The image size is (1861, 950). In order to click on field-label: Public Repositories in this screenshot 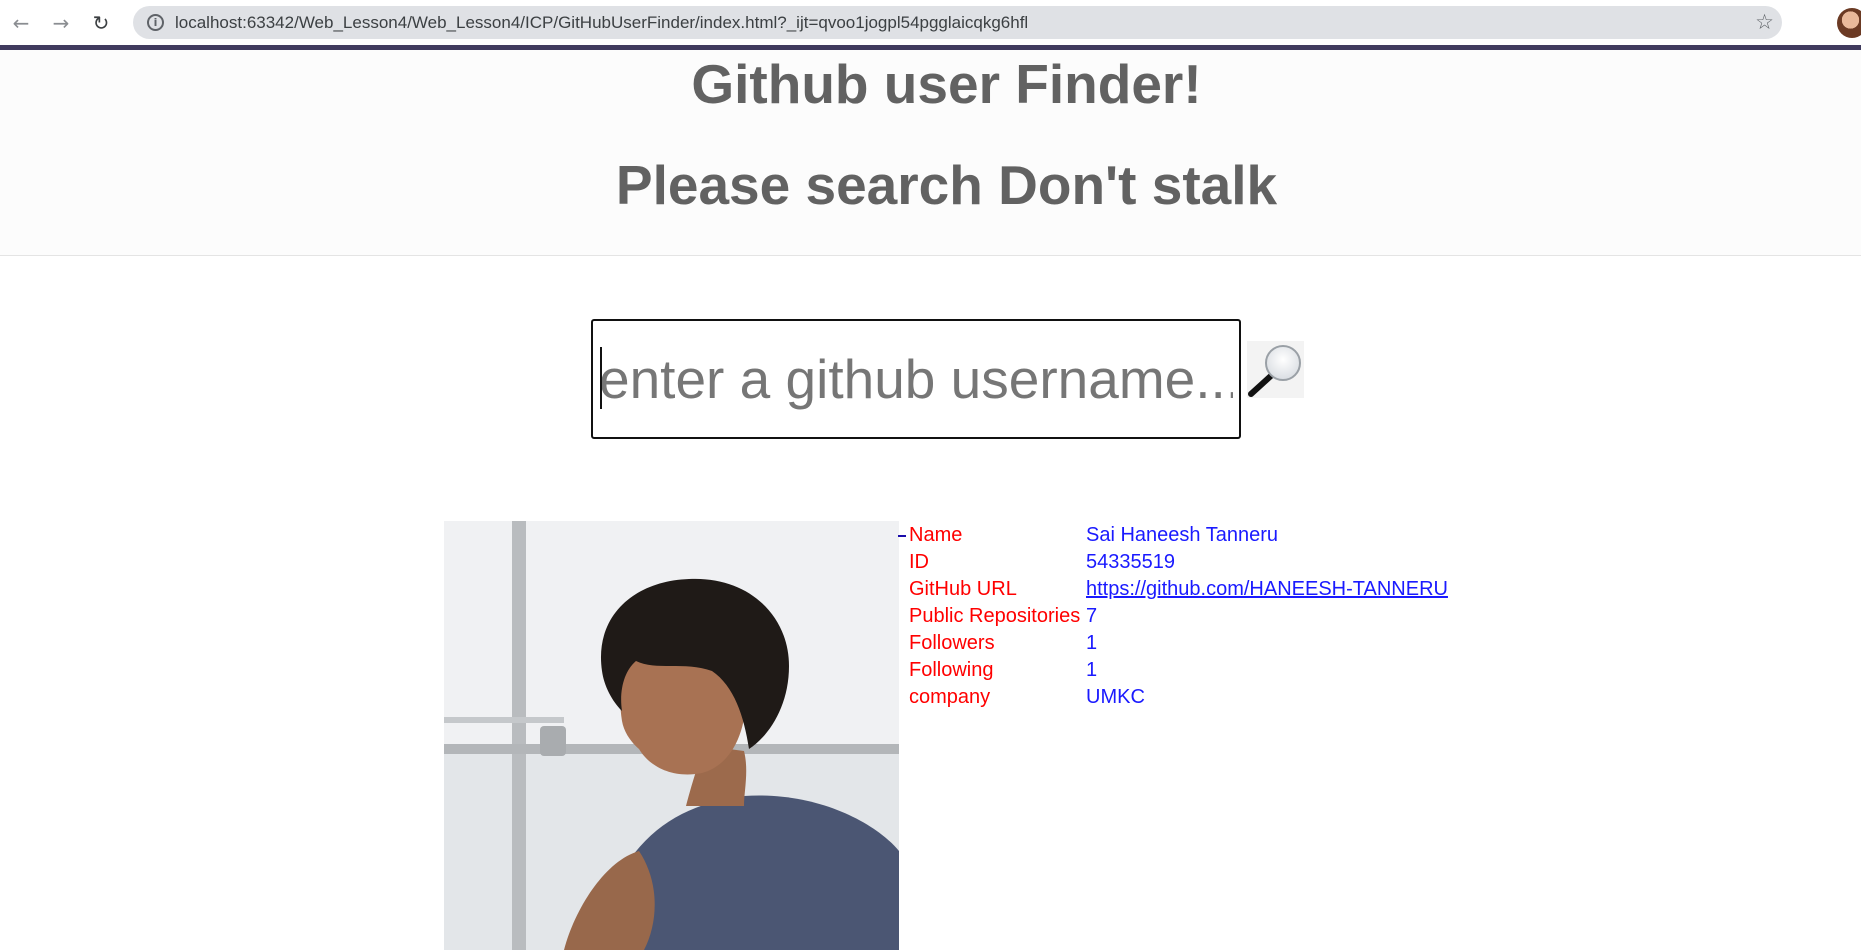, I will do `click(995, 616)`.